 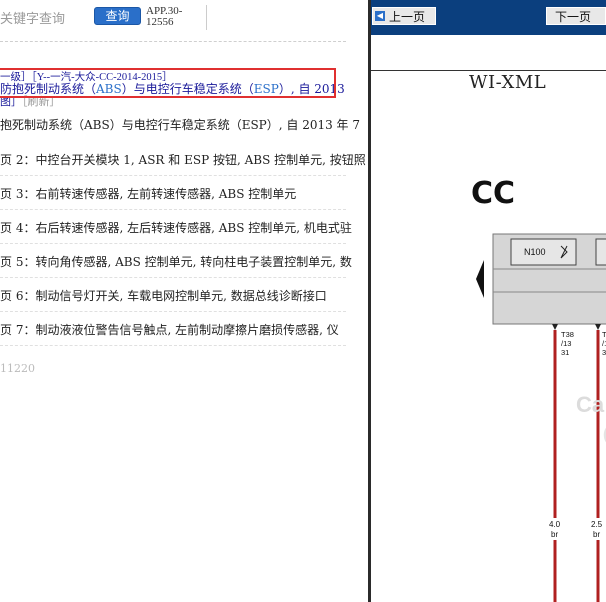 I want to click on page-list-item: 页 6：制动信号灯开关, 车载电网控制单元, 数据总线诊断接口, so click(x=173, y=296).